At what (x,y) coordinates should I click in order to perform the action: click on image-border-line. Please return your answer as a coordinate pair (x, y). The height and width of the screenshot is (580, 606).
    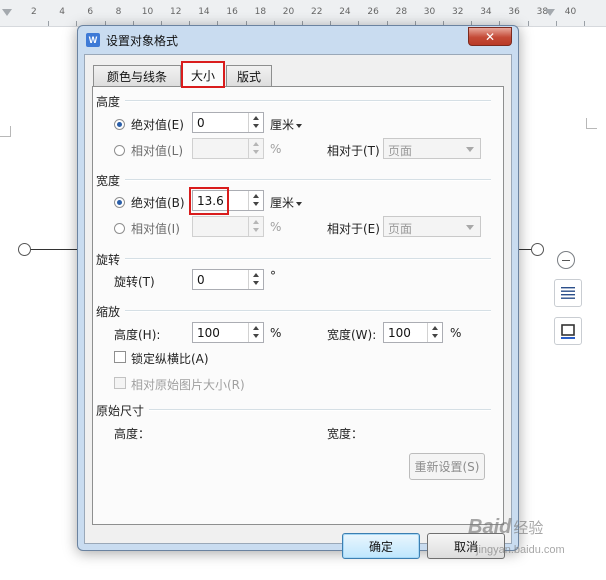
    Looking at the image, I should click on (54, 249).